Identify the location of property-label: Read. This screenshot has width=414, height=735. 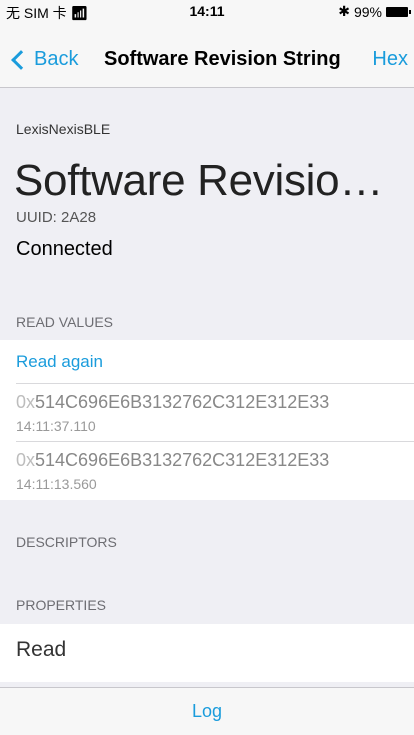
(41, 649).